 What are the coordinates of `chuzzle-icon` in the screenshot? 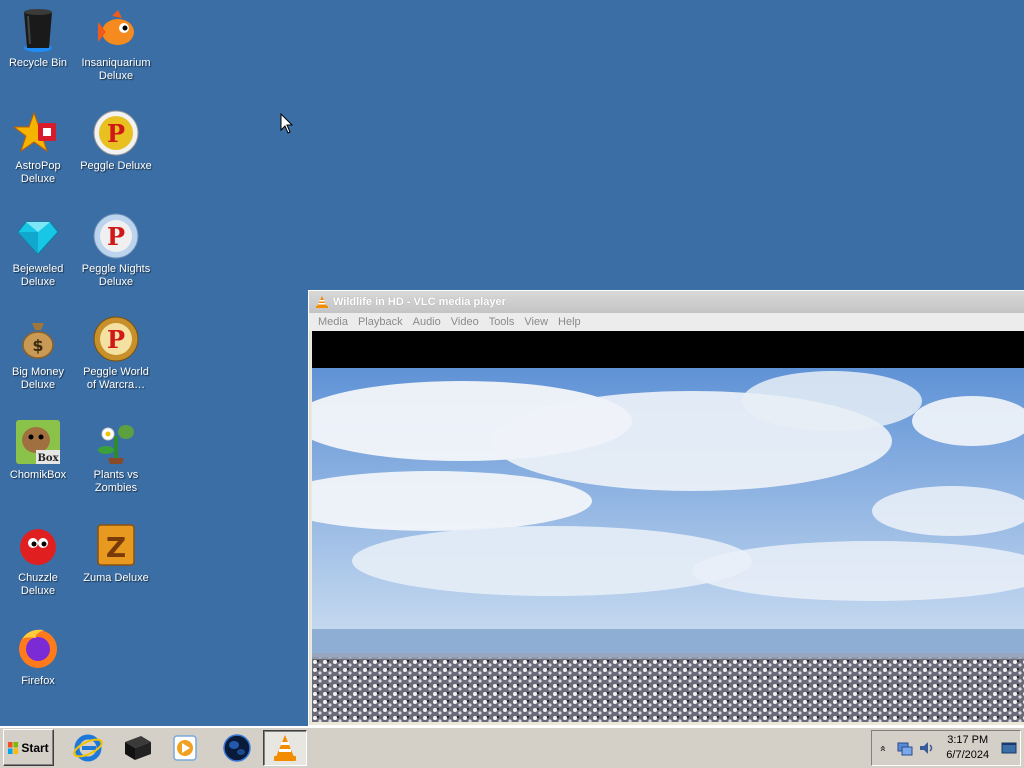 It's located at (38, 547).